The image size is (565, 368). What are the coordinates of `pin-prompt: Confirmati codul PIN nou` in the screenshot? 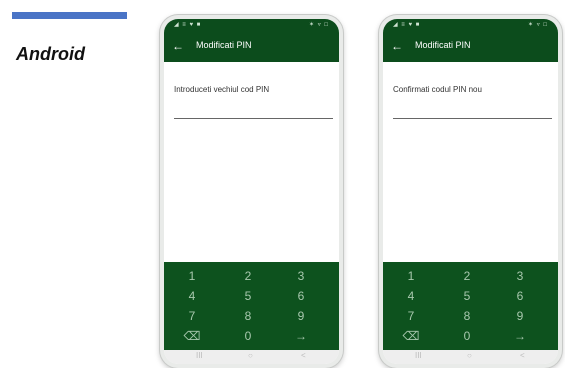 It's located at (437, 89).